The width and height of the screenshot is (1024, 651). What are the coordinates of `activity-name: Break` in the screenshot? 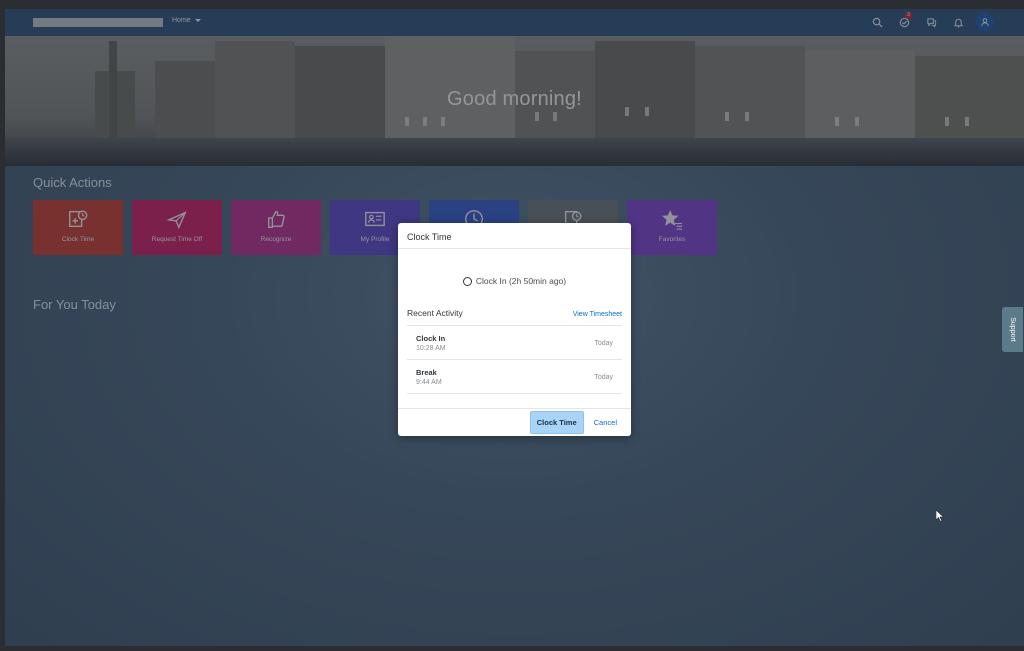 It's located at (426, 372).